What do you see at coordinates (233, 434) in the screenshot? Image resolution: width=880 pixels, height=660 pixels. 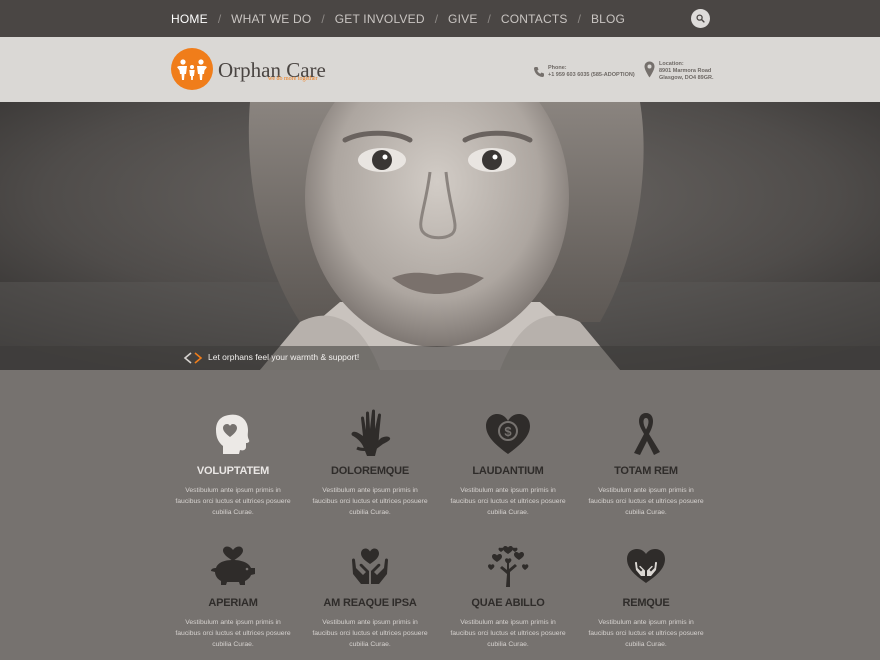 I see `head-heart-icon` at bounding box center [233, 434].